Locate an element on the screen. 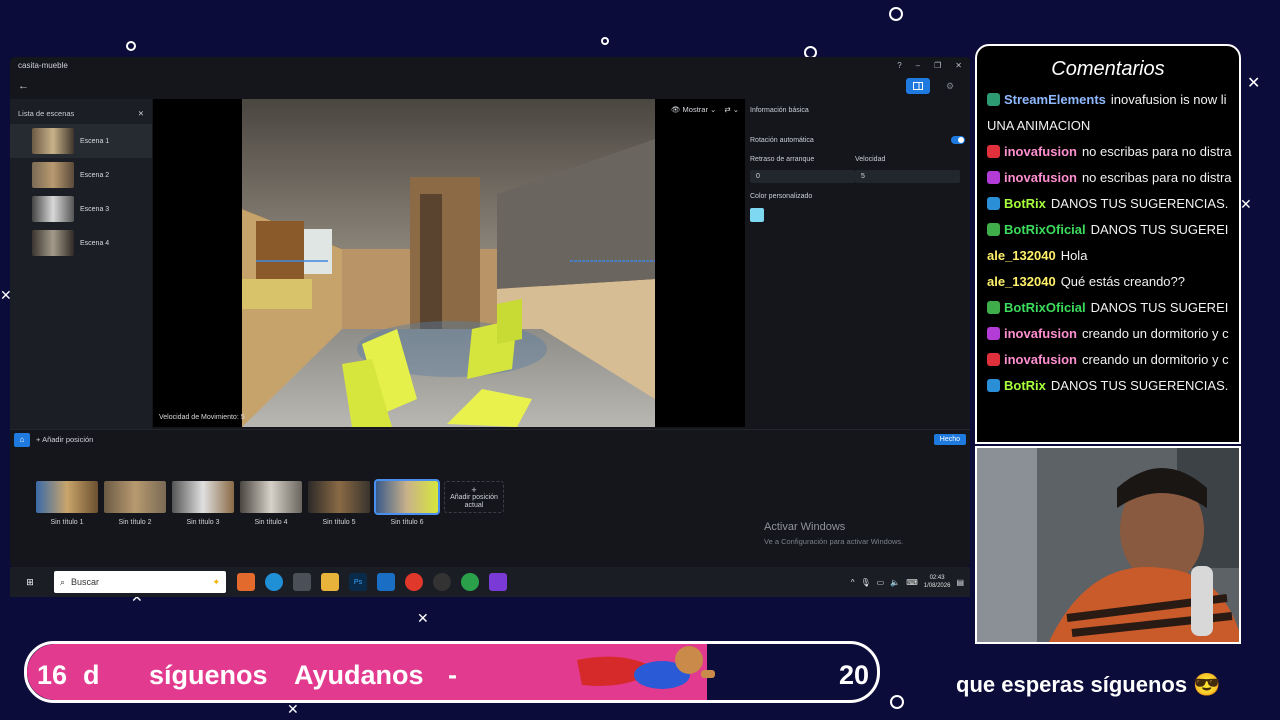 The width and height of the screenshot is (1280, 720). chat-username: StreamElements is located at coordinates (1055, 99).